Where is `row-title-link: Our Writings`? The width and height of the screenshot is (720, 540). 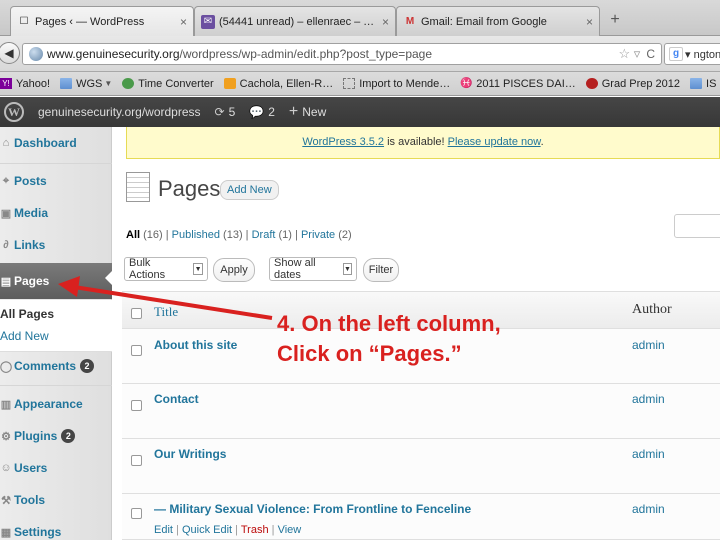 row-title-link: Our Writings is located at coordinates (190, 454).